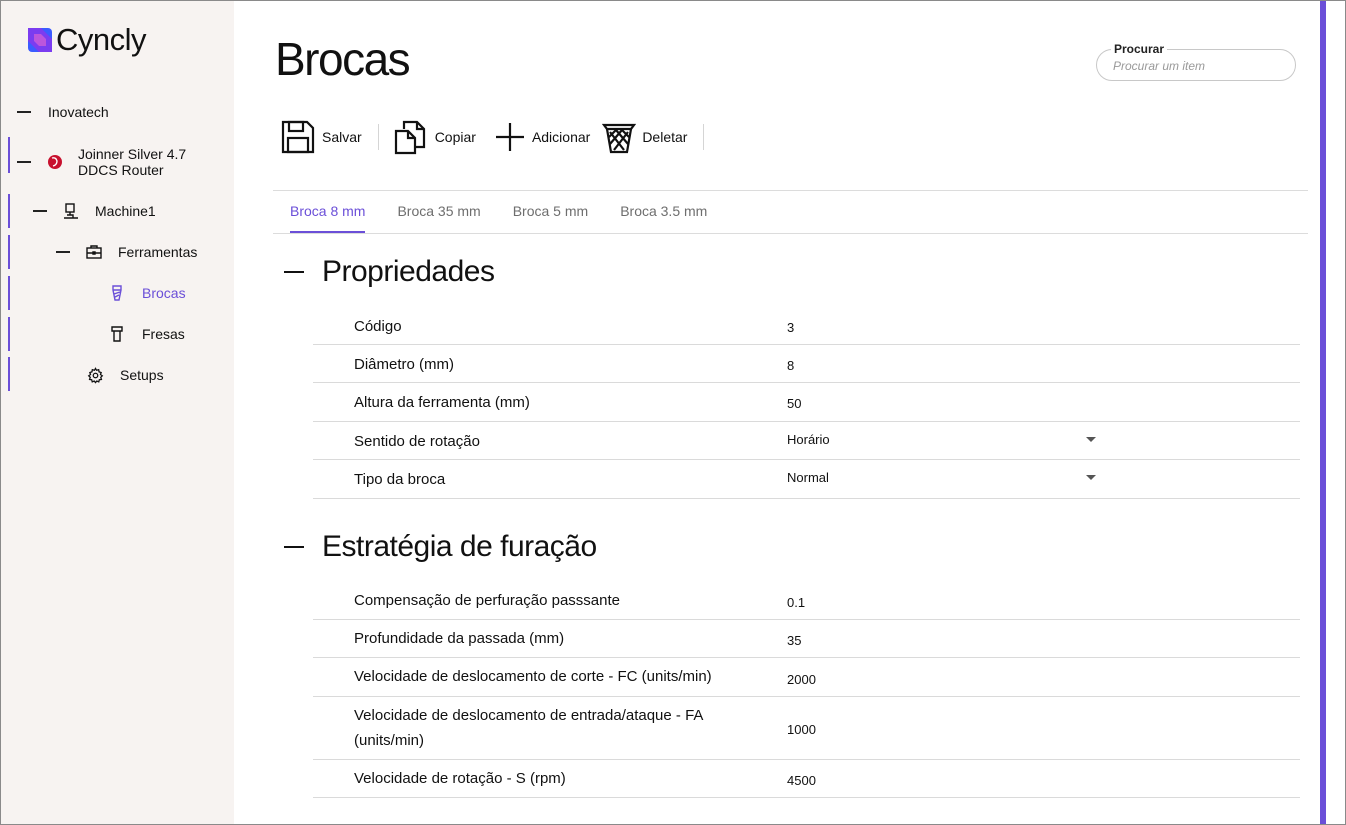  I want to click on property-value-field: 50, so click(794, 403).